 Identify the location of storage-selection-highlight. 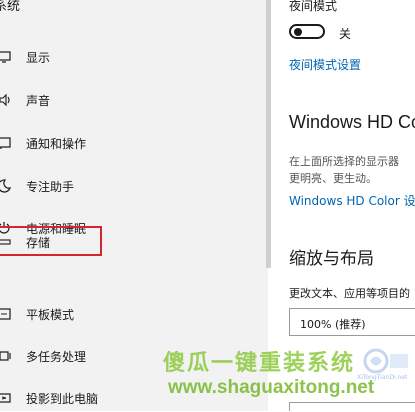
(51, 241).